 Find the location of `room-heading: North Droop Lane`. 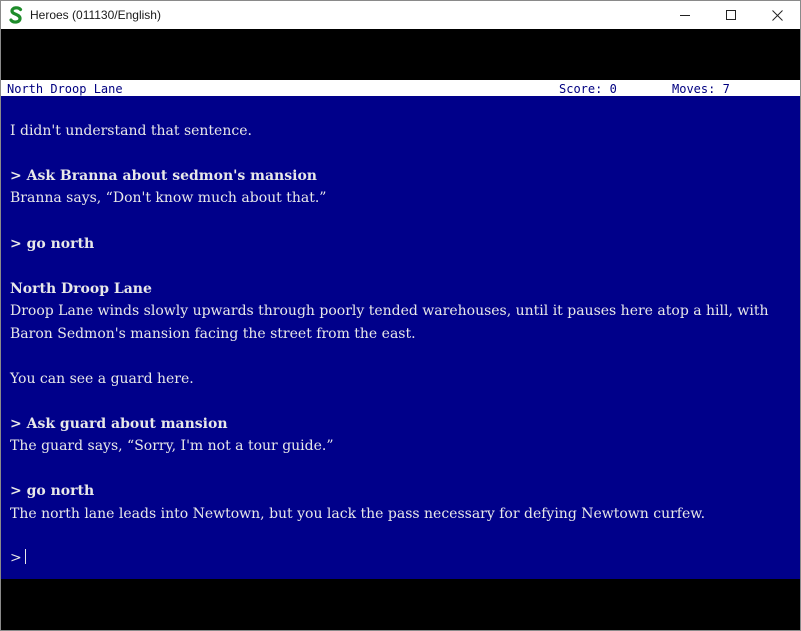

room-heading: North Droop Lane is located at coordinates (81, 289).